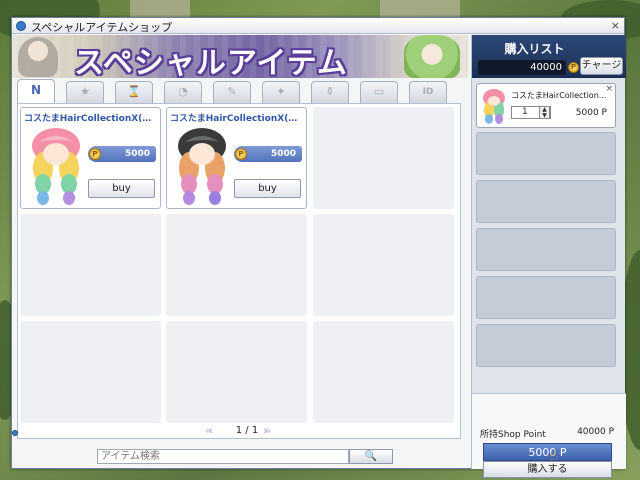 This screenshot has width=640, height=480. Describe the element at coordinates (428, 92) in the screenshot. I see `tab-id-card-icon: ID` at that location.